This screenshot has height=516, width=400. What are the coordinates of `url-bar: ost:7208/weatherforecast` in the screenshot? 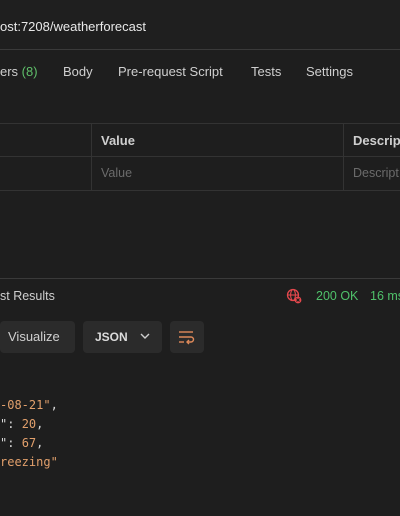 It's located at (200, 25).